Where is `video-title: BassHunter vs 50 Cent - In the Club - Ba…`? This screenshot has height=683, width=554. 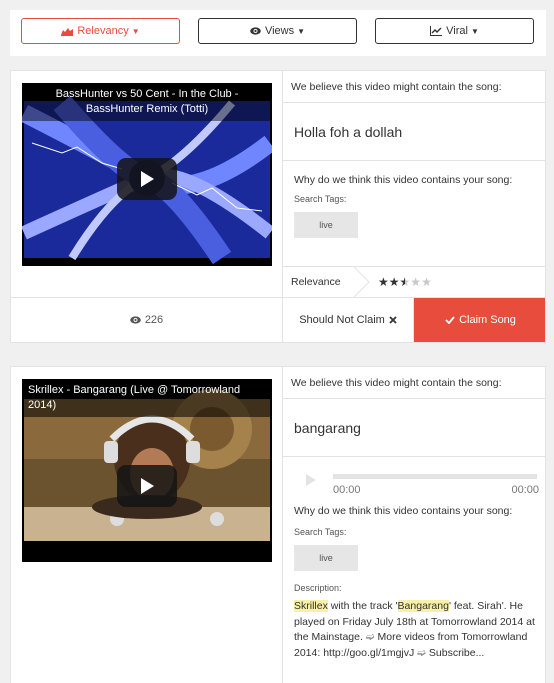 video-title: BassHunter vs 50 Cent - In the Club - Ba… is located at coordinates (147, 102).